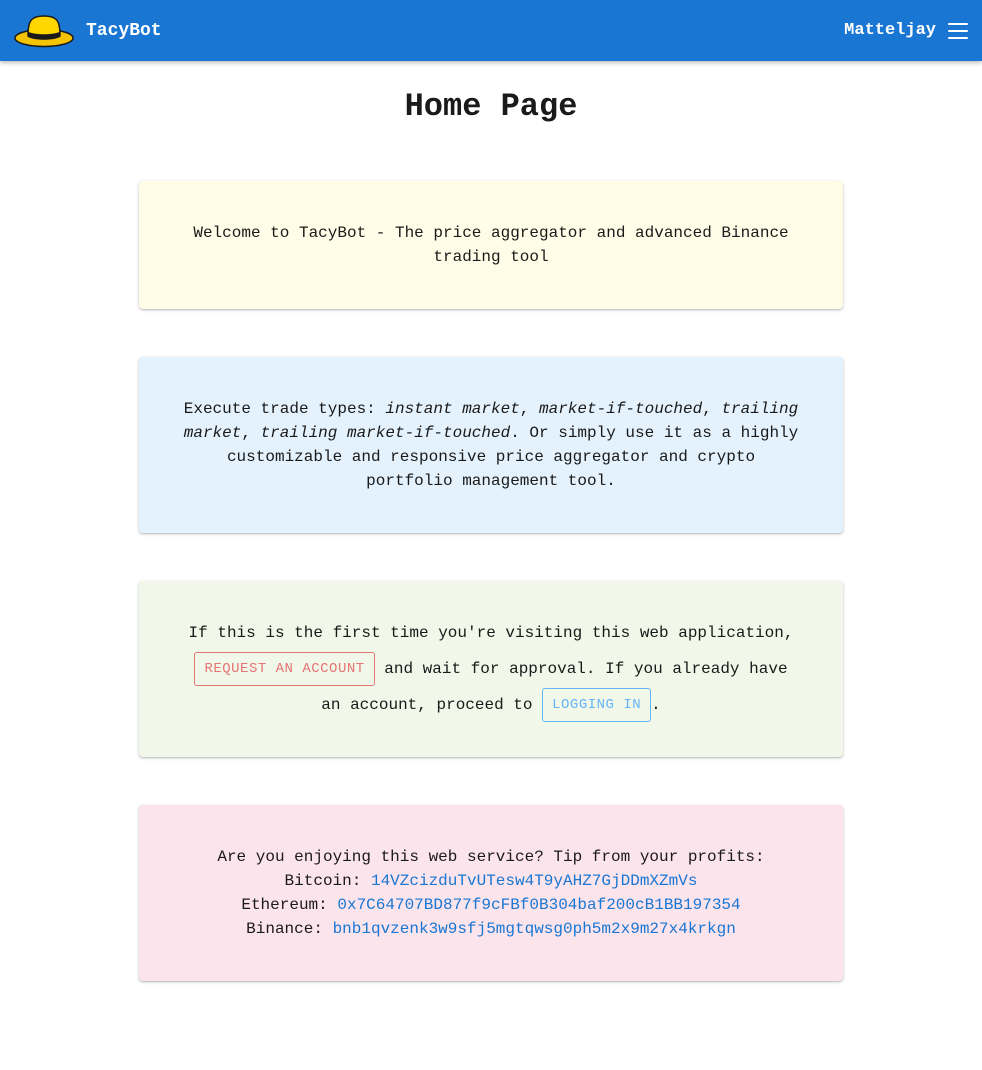 The height and width of the screenshot is (1070, 982). Describe the element at coordinates (597, 704) in the screenshot. I see `login-button: LOGGING IN` at that location.